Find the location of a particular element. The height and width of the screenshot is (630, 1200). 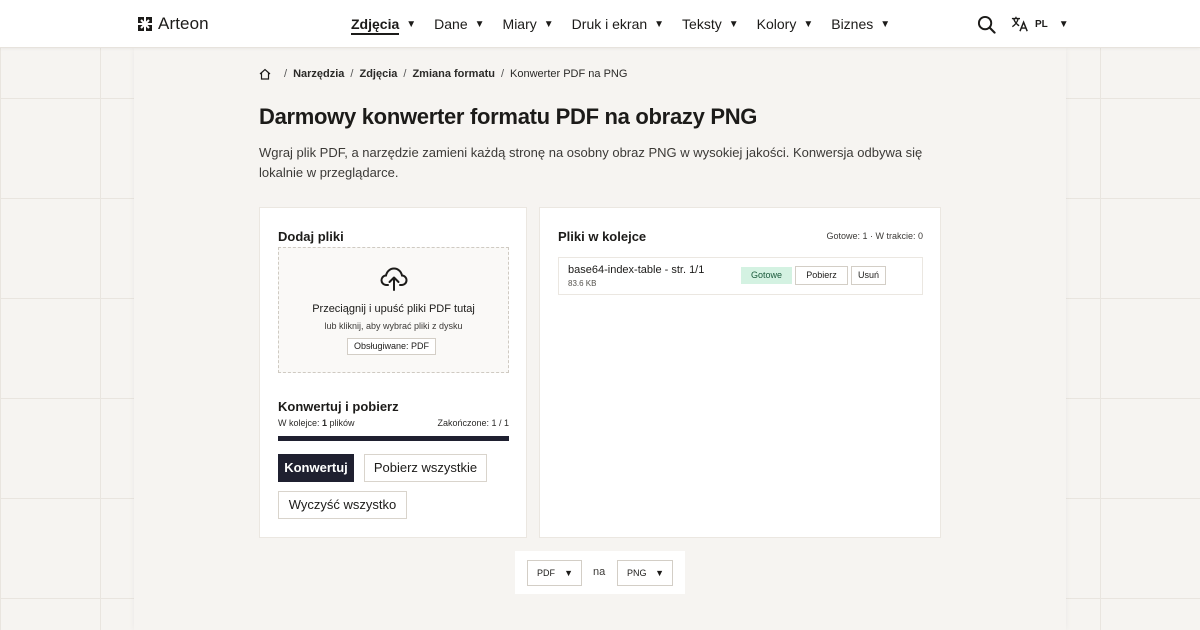

nav-item-zdjecia: Zdjęcia ▼ is located at coordinates (383, 24).